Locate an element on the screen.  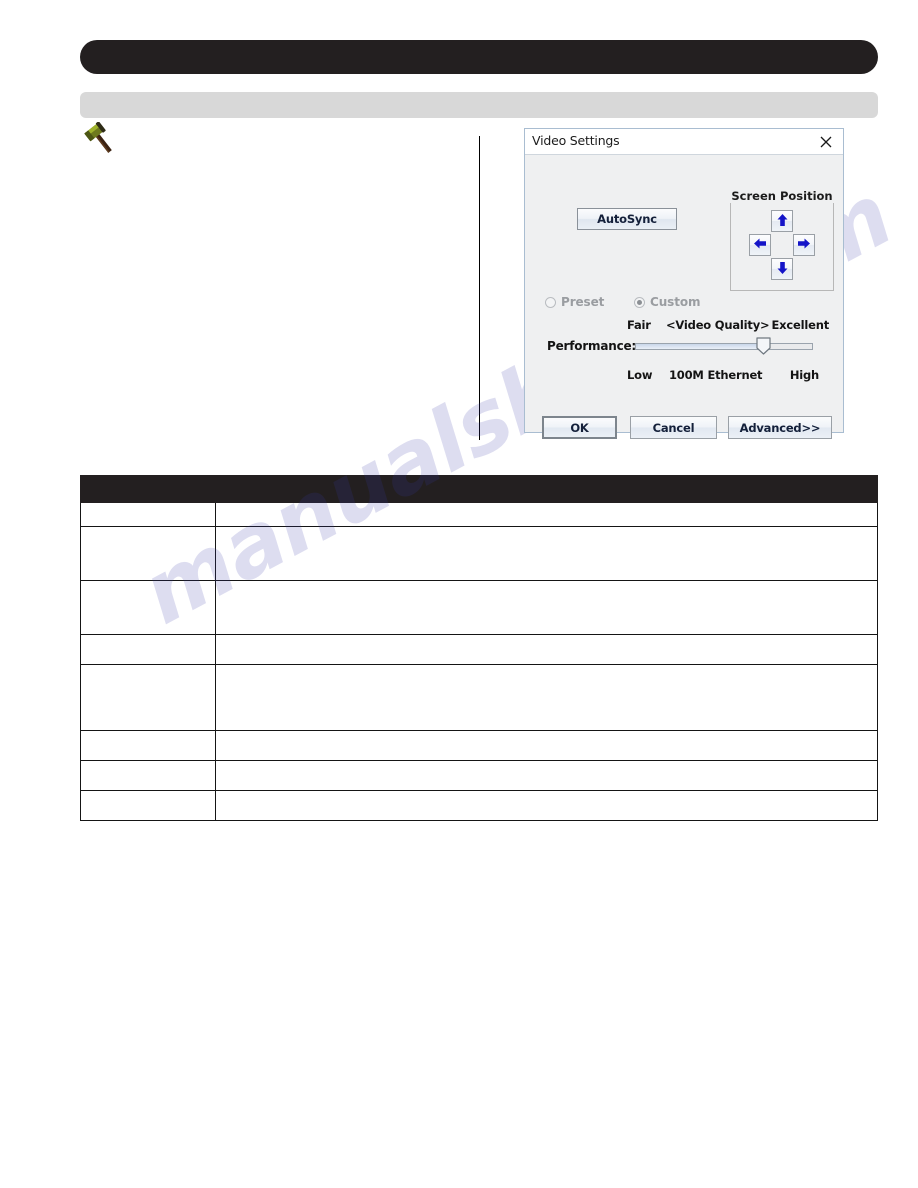
radio-preset-indicator is located at coordinates (550, 302).